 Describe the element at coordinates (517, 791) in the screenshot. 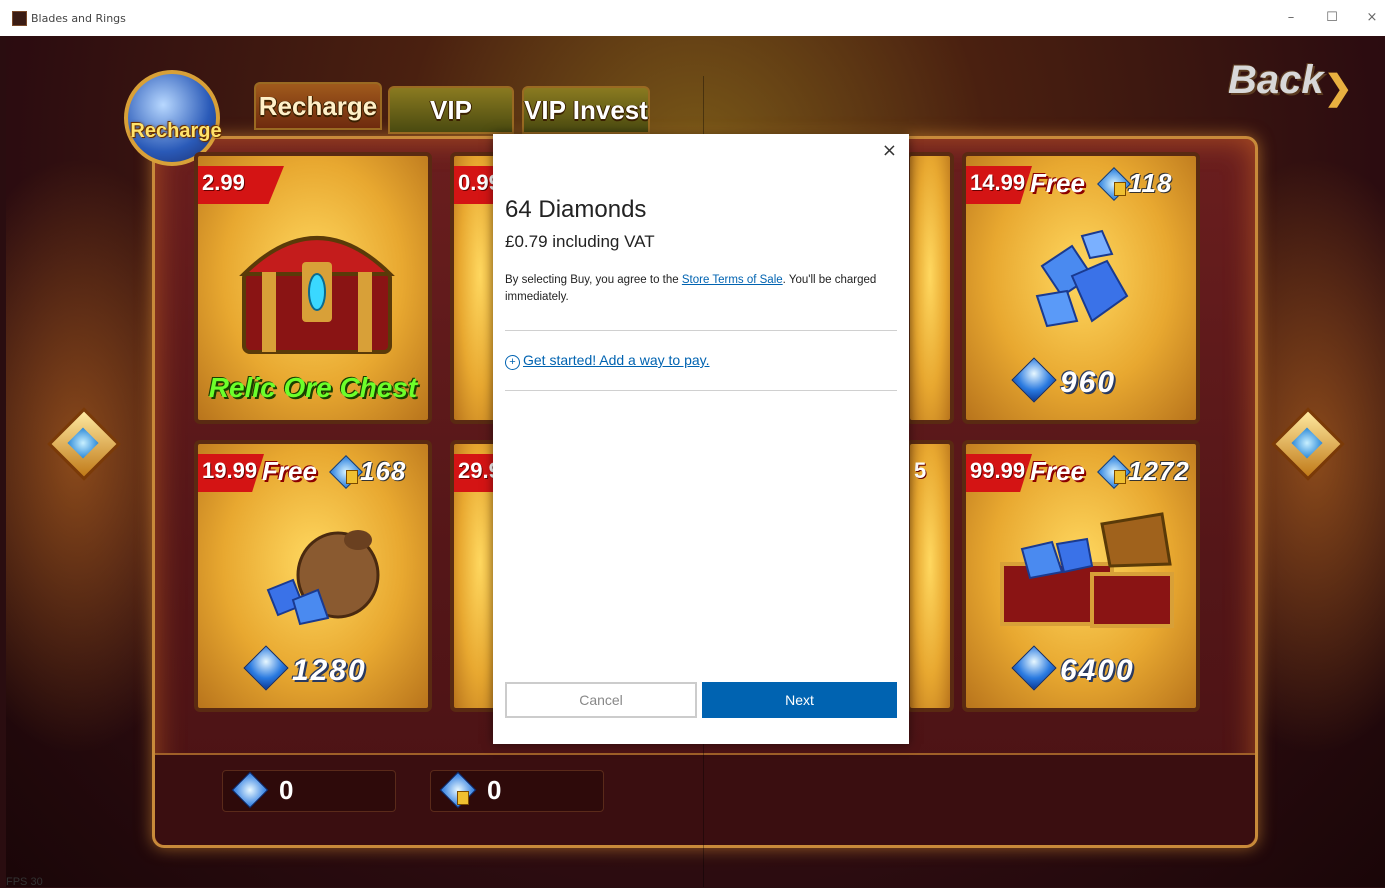

I see `bound-diamond-balance: 0` at that location.